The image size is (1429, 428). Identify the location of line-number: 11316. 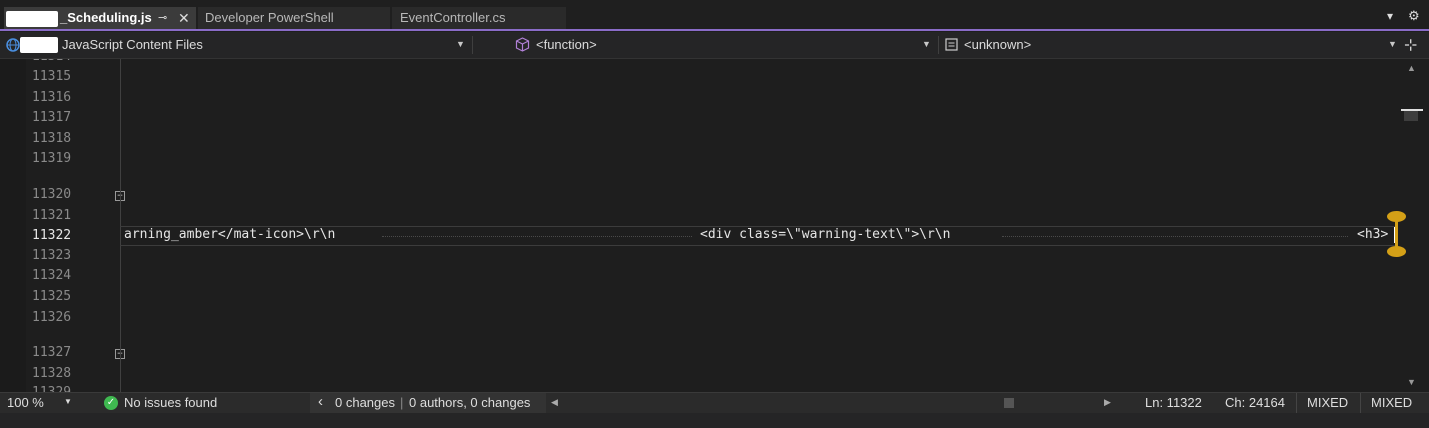
(52, 97).